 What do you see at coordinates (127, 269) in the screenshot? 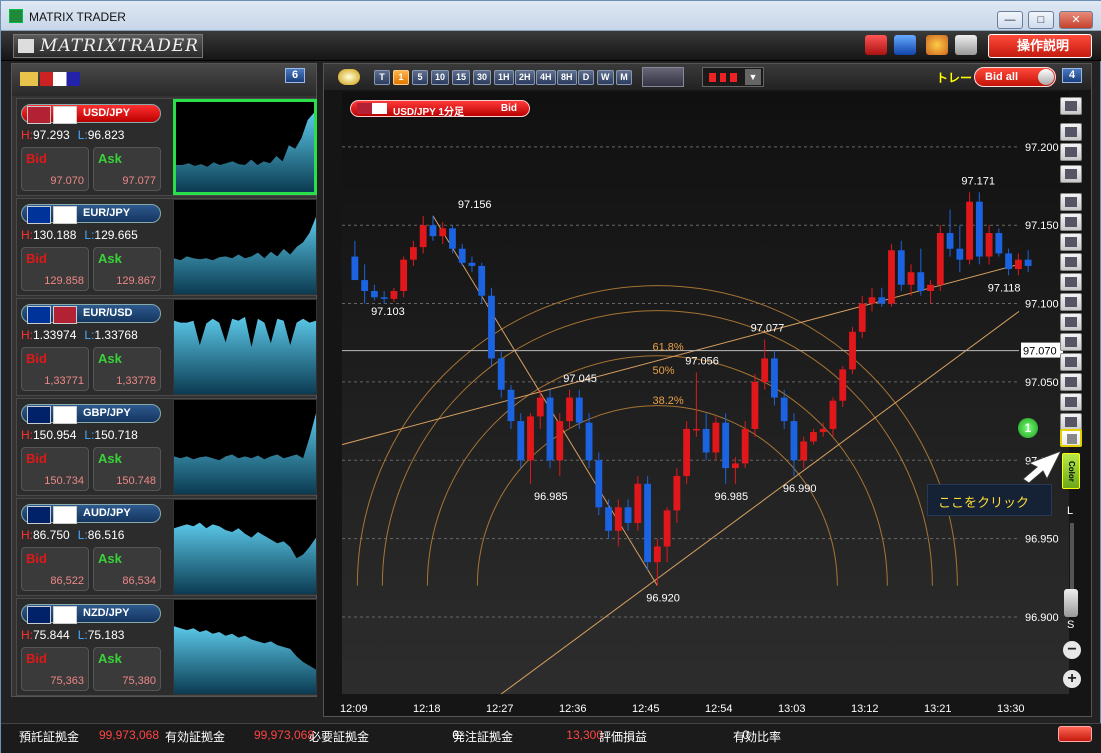
I see `ask-price-button: Ask 129.867` at bounding box center [127, 269].